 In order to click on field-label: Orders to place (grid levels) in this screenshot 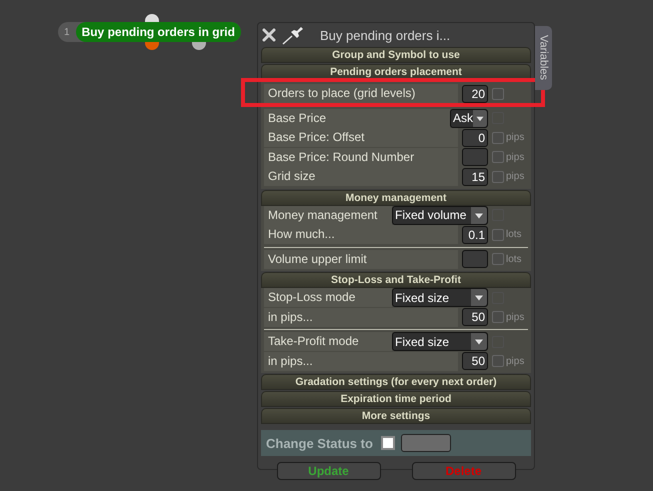, I will do `click(361, 94)`.